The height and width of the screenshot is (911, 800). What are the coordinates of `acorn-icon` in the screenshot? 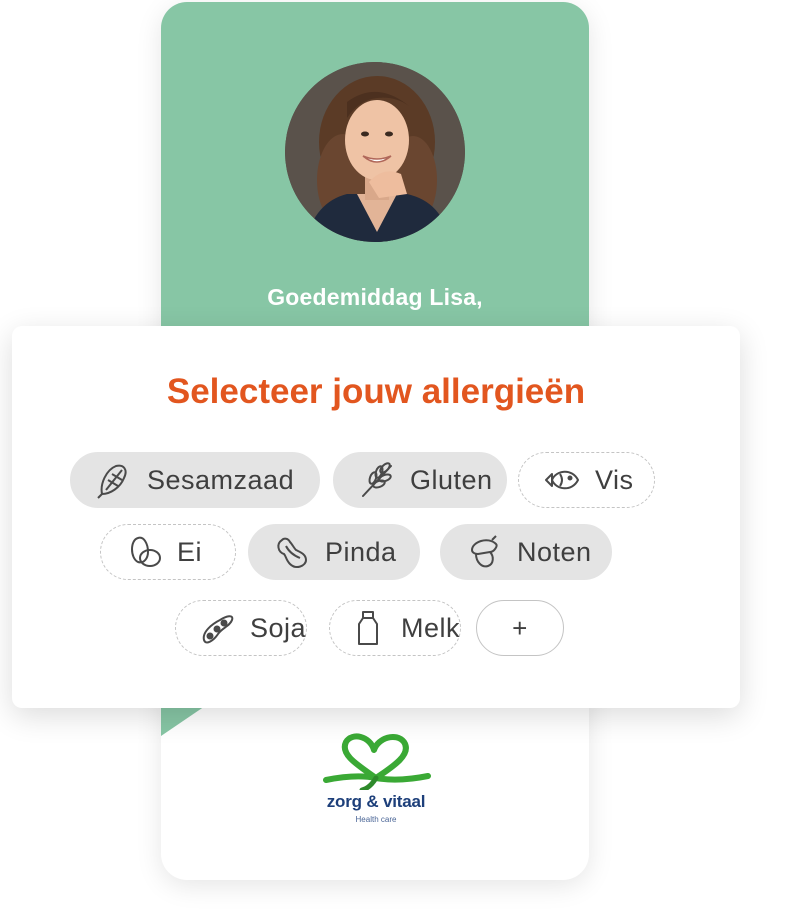 It's located at (484, 552).